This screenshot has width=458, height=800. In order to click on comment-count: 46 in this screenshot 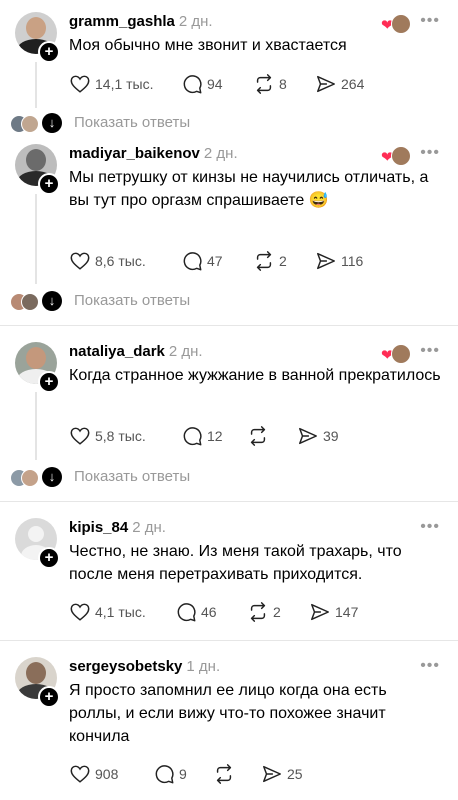, I will do `click(209, 612)`.